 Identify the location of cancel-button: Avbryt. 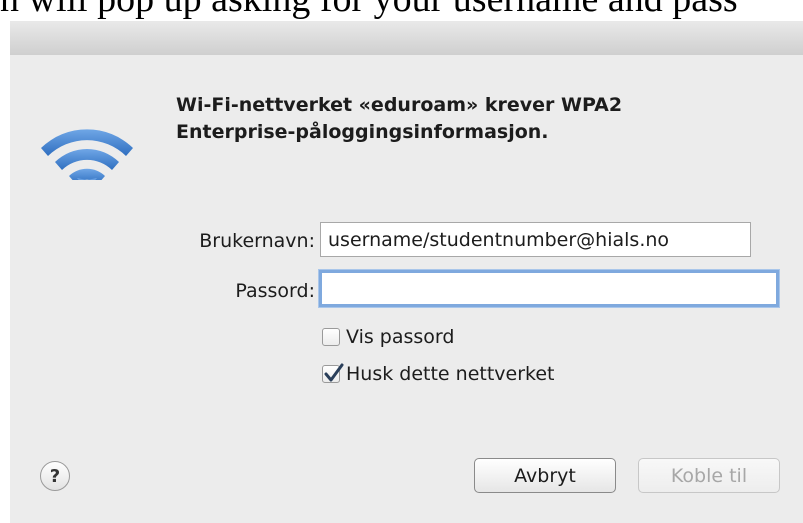
(545, 475).